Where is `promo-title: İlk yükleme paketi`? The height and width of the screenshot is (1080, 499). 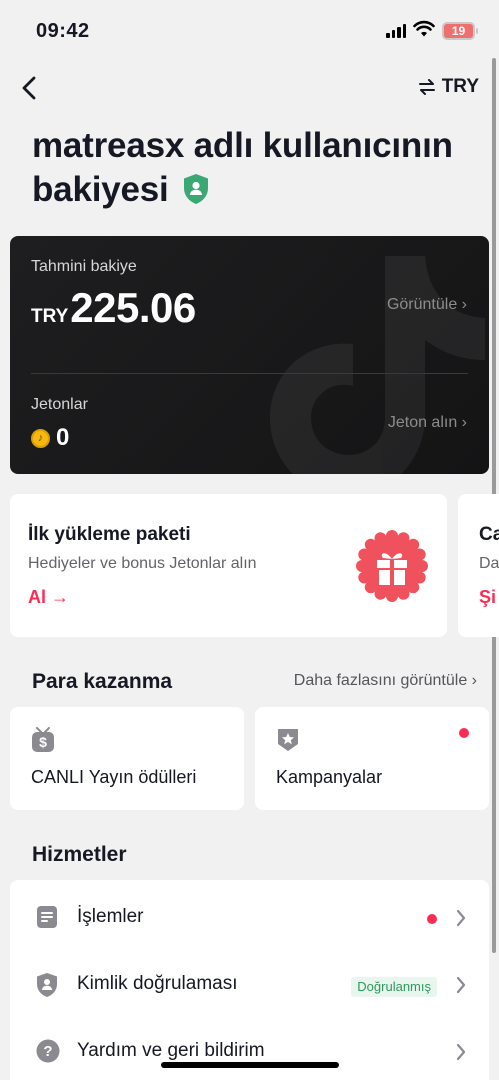 promo-title: İlk yükleme paketi is located at coordinates (109, 534).